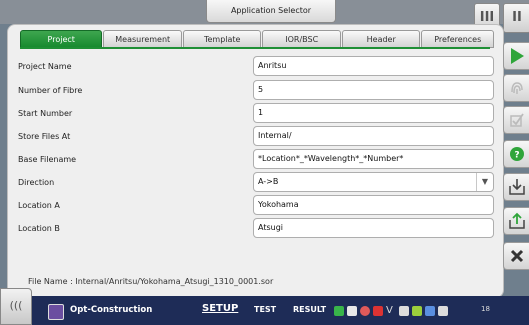 The width and height of the screenshot is (529, 325). Describe the element at coordinates (373, 113) in the screenshot. I see `start-number-input: 1` at that location.